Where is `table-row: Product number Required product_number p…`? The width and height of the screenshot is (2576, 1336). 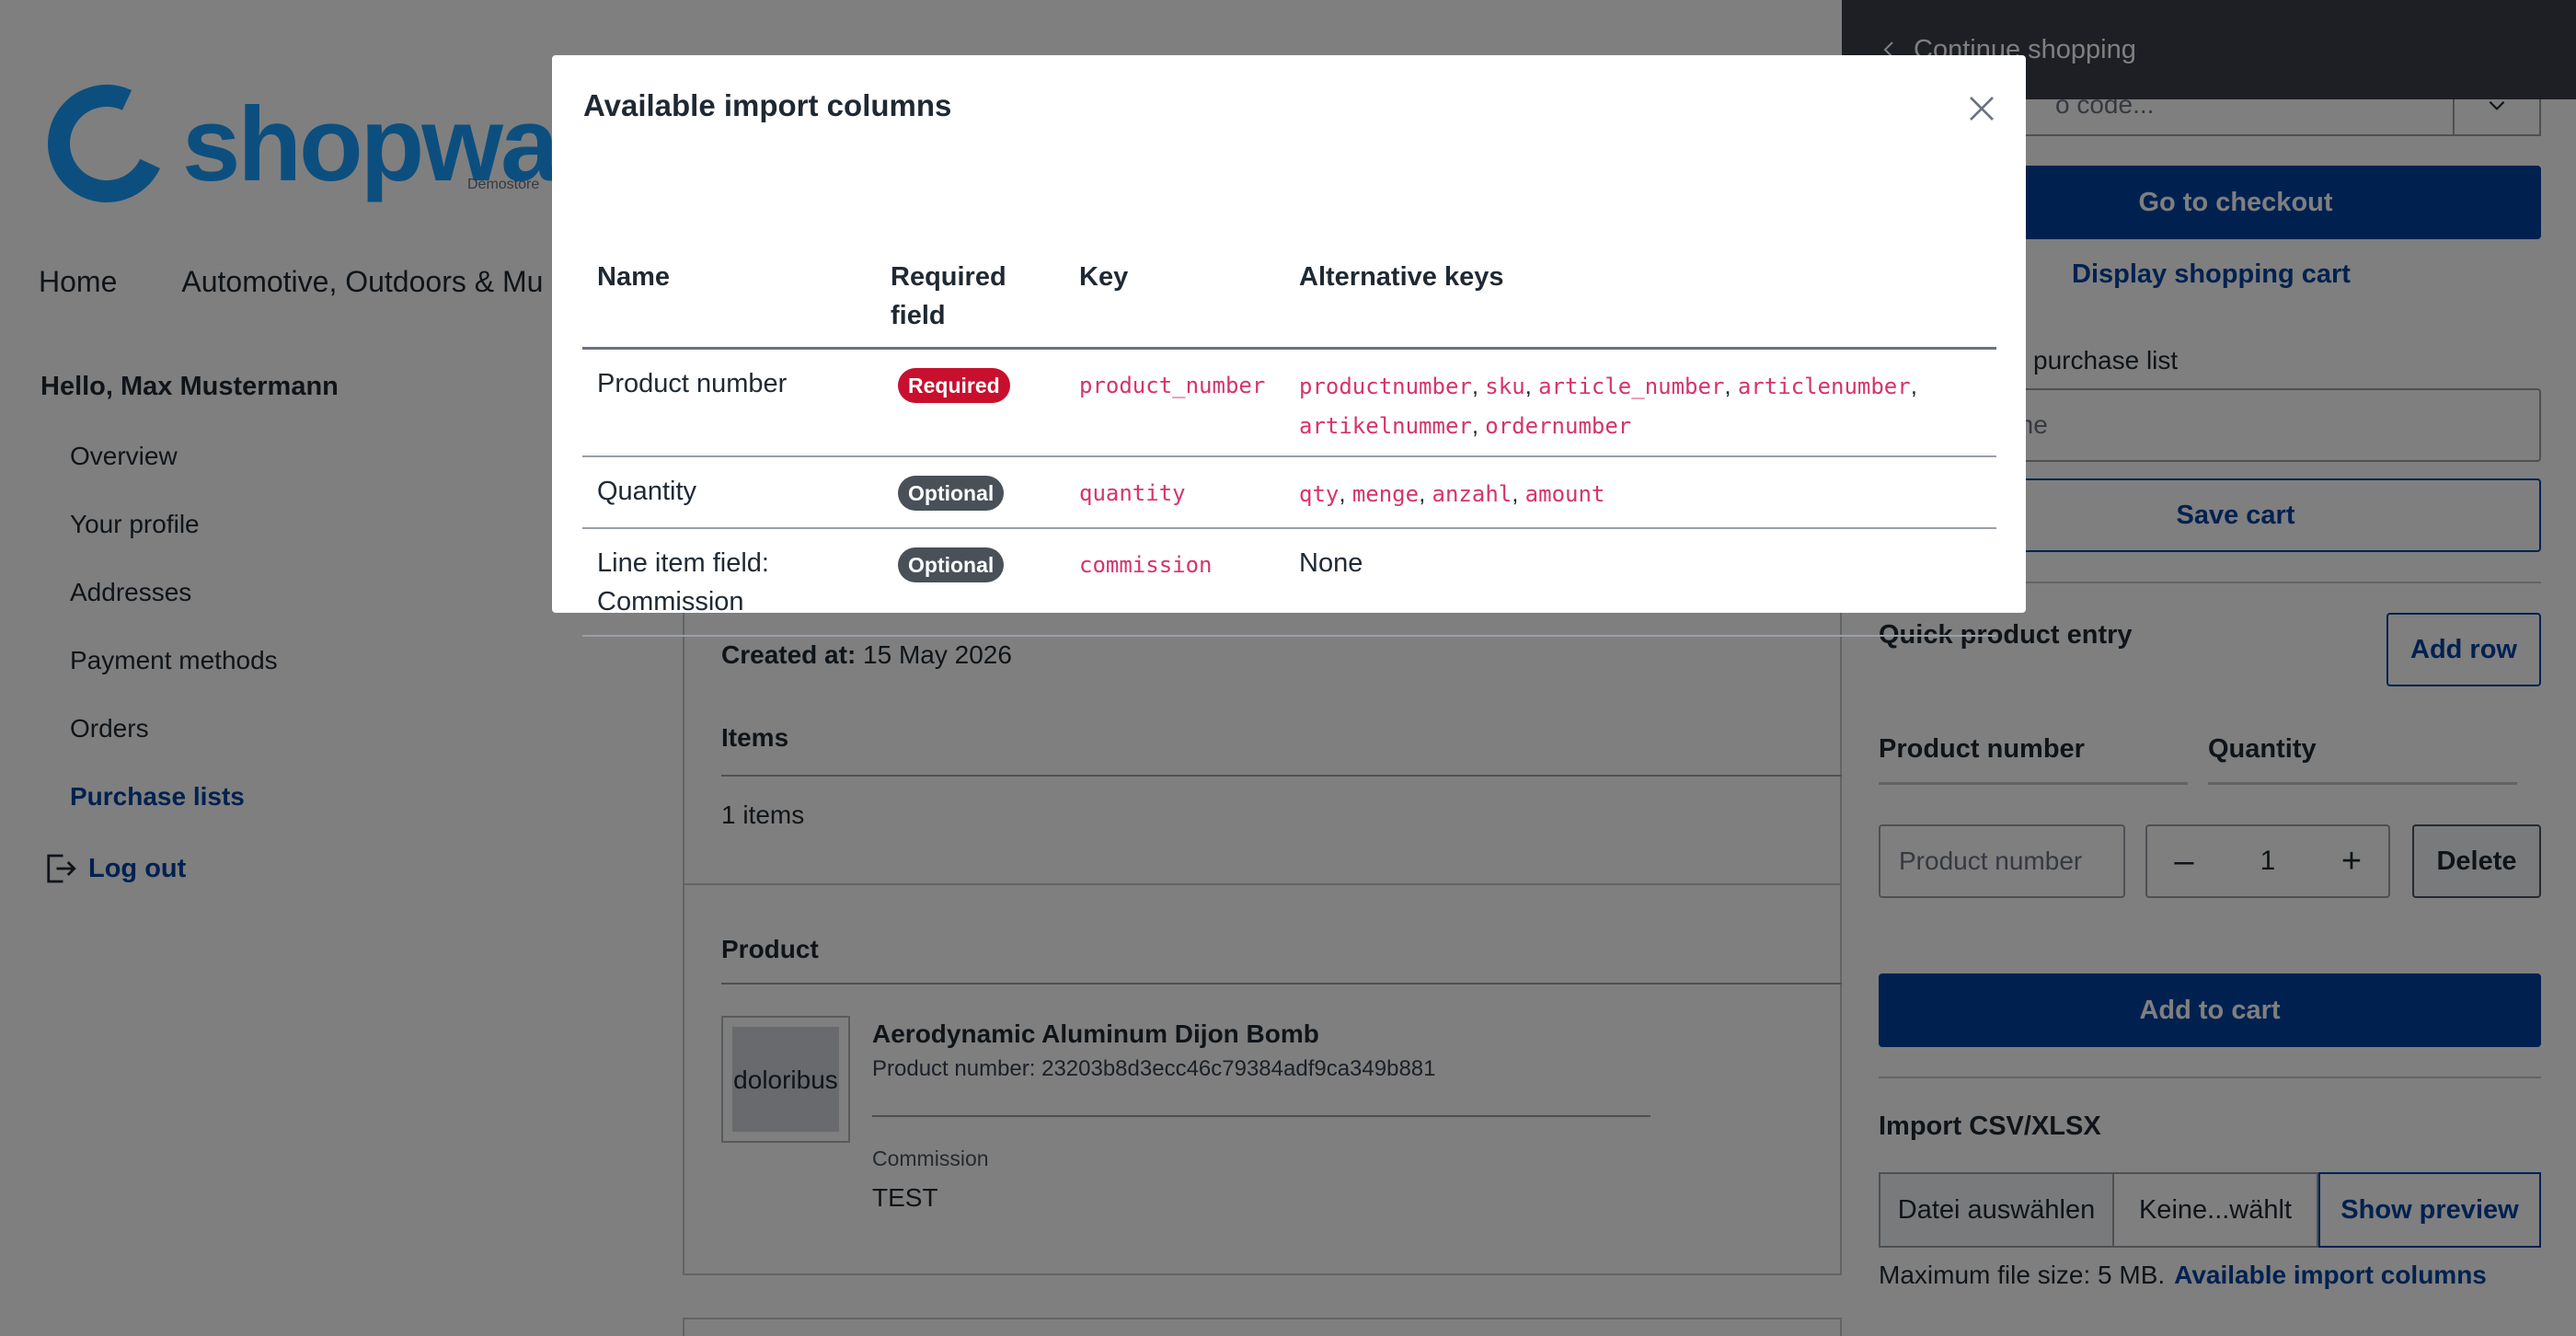
table-row: Product number Required product_number p… is located at coordinates (1289, 403).